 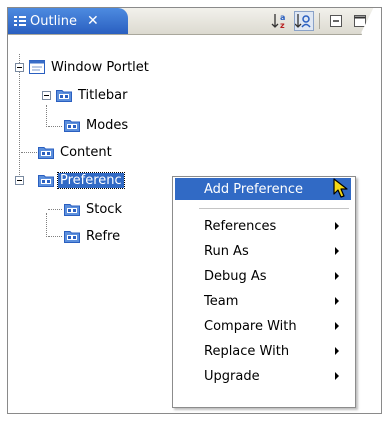 I want to click on menu-item-label: Replace With, so click(x=247, y=351).